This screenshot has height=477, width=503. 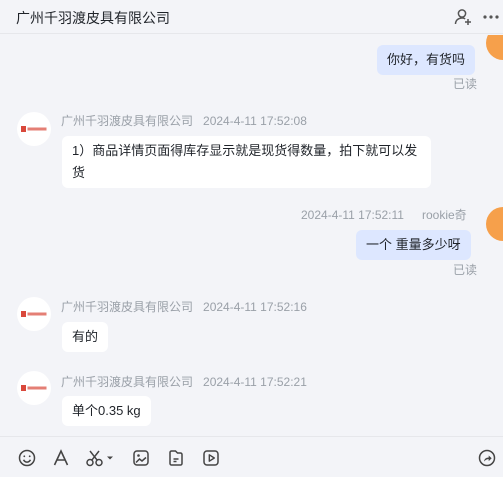 What do you see at coordinates (61, 458) in the screenshot?
I see `font-icon` at bounding box center [61, 458].